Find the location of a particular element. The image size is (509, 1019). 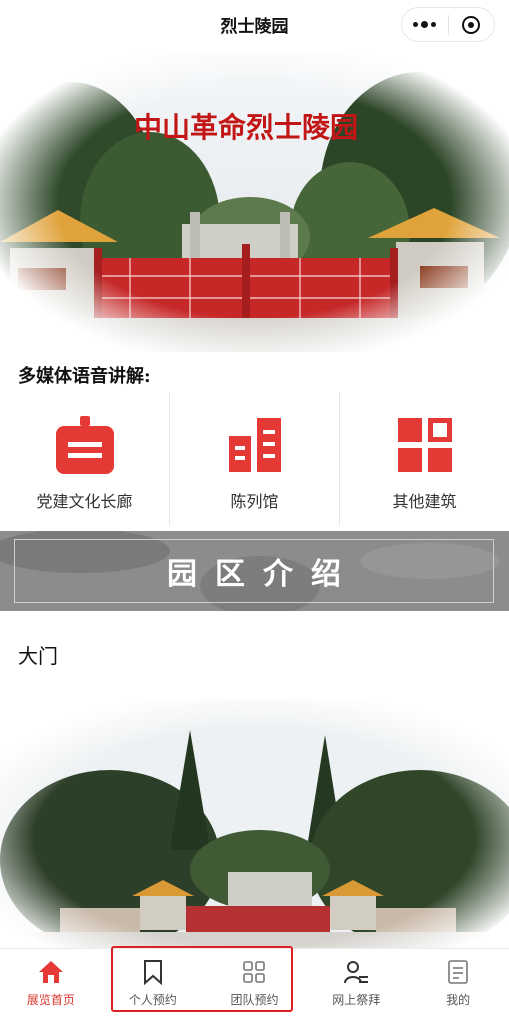

tab-mine: 我的 is located at coordinates (458, 984).